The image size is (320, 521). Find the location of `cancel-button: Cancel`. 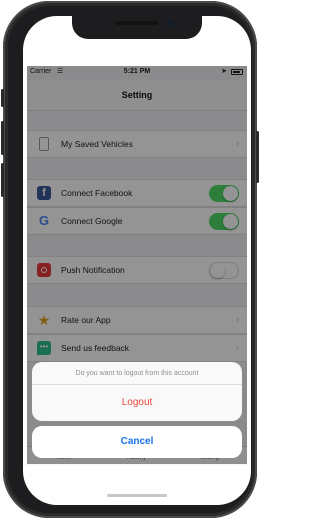

cancel-button: Cancel is located at coordinates (137, 442).